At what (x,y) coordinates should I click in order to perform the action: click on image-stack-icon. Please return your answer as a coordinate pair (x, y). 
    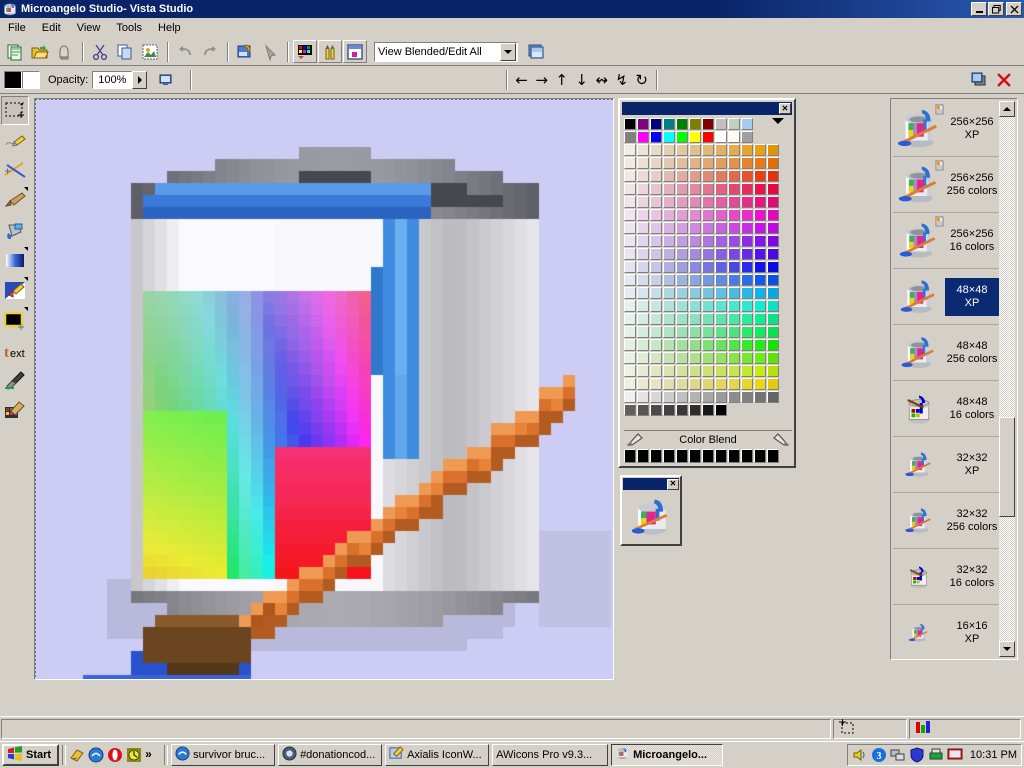
    Looking at the image, I should click on (536, 51).